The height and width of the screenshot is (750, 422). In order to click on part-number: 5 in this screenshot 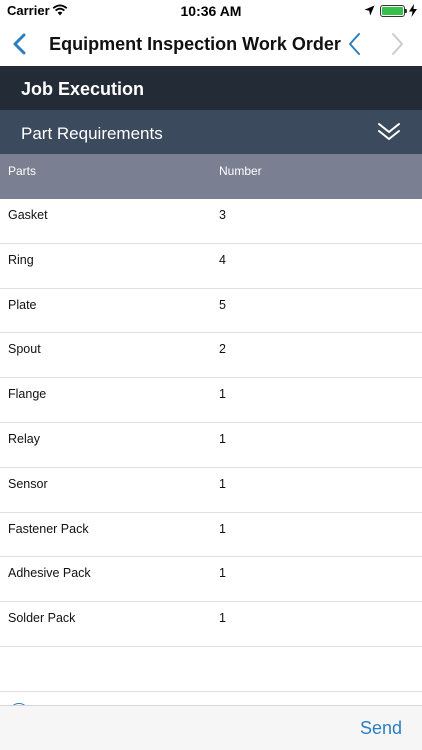, I will do `click(222, 304)`.